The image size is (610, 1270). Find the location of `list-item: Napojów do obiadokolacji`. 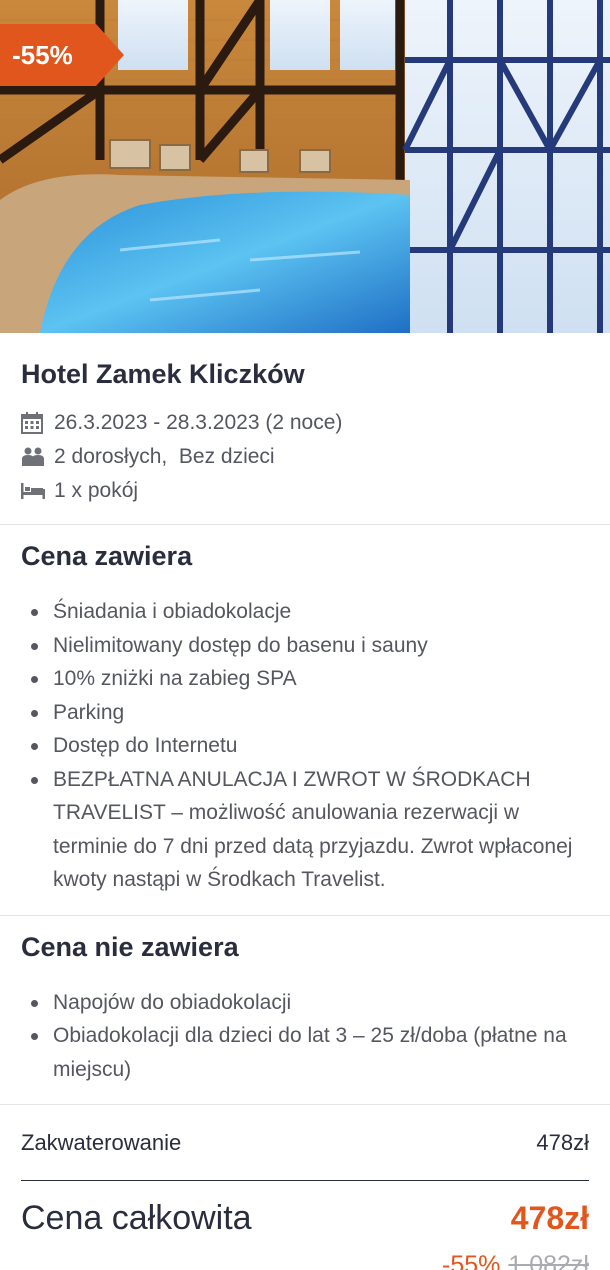

list-item: Napojów do obiadokolacji is located at coordinates (305, 1003).